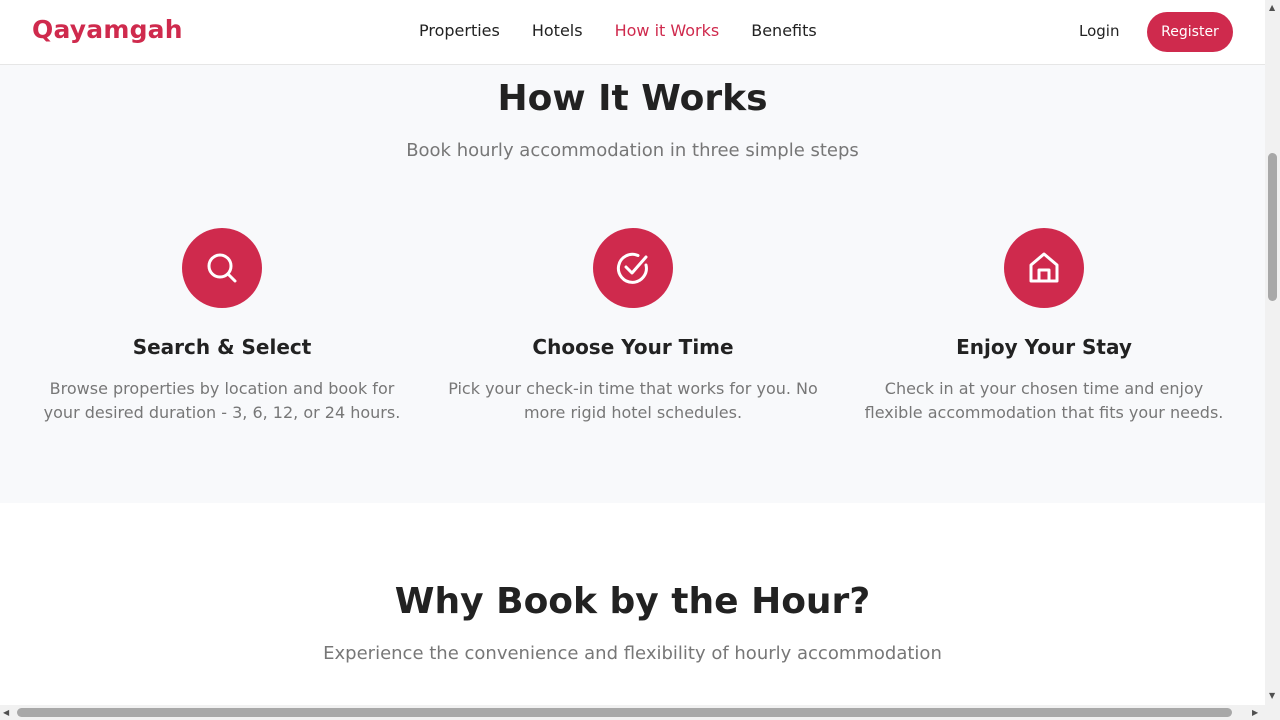  I want to click on home-icon, so click(1044, 268).